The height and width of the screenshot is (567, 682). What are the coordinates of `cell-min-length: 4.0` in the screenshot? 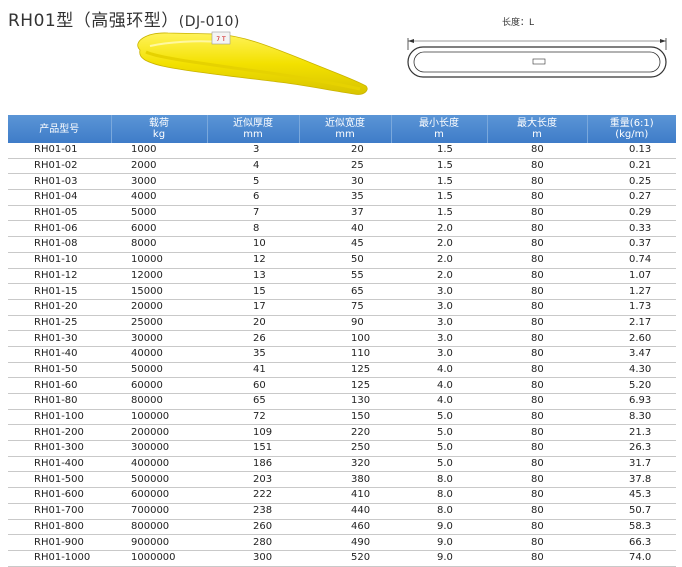 It's located at (439, 385).